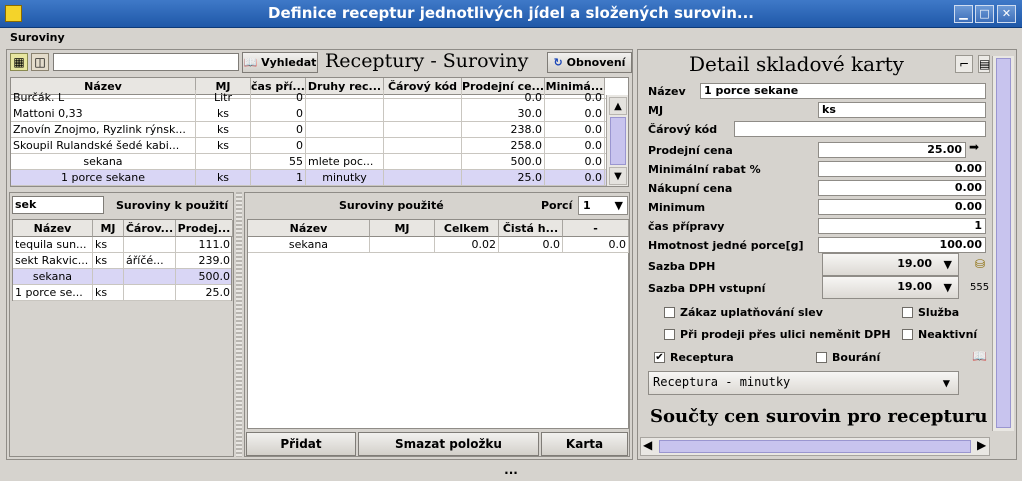 This screenshot has height=481, width=1022. Describe the element at coordinates (146, 62) in the screenshot. I see `search-input` at that location.